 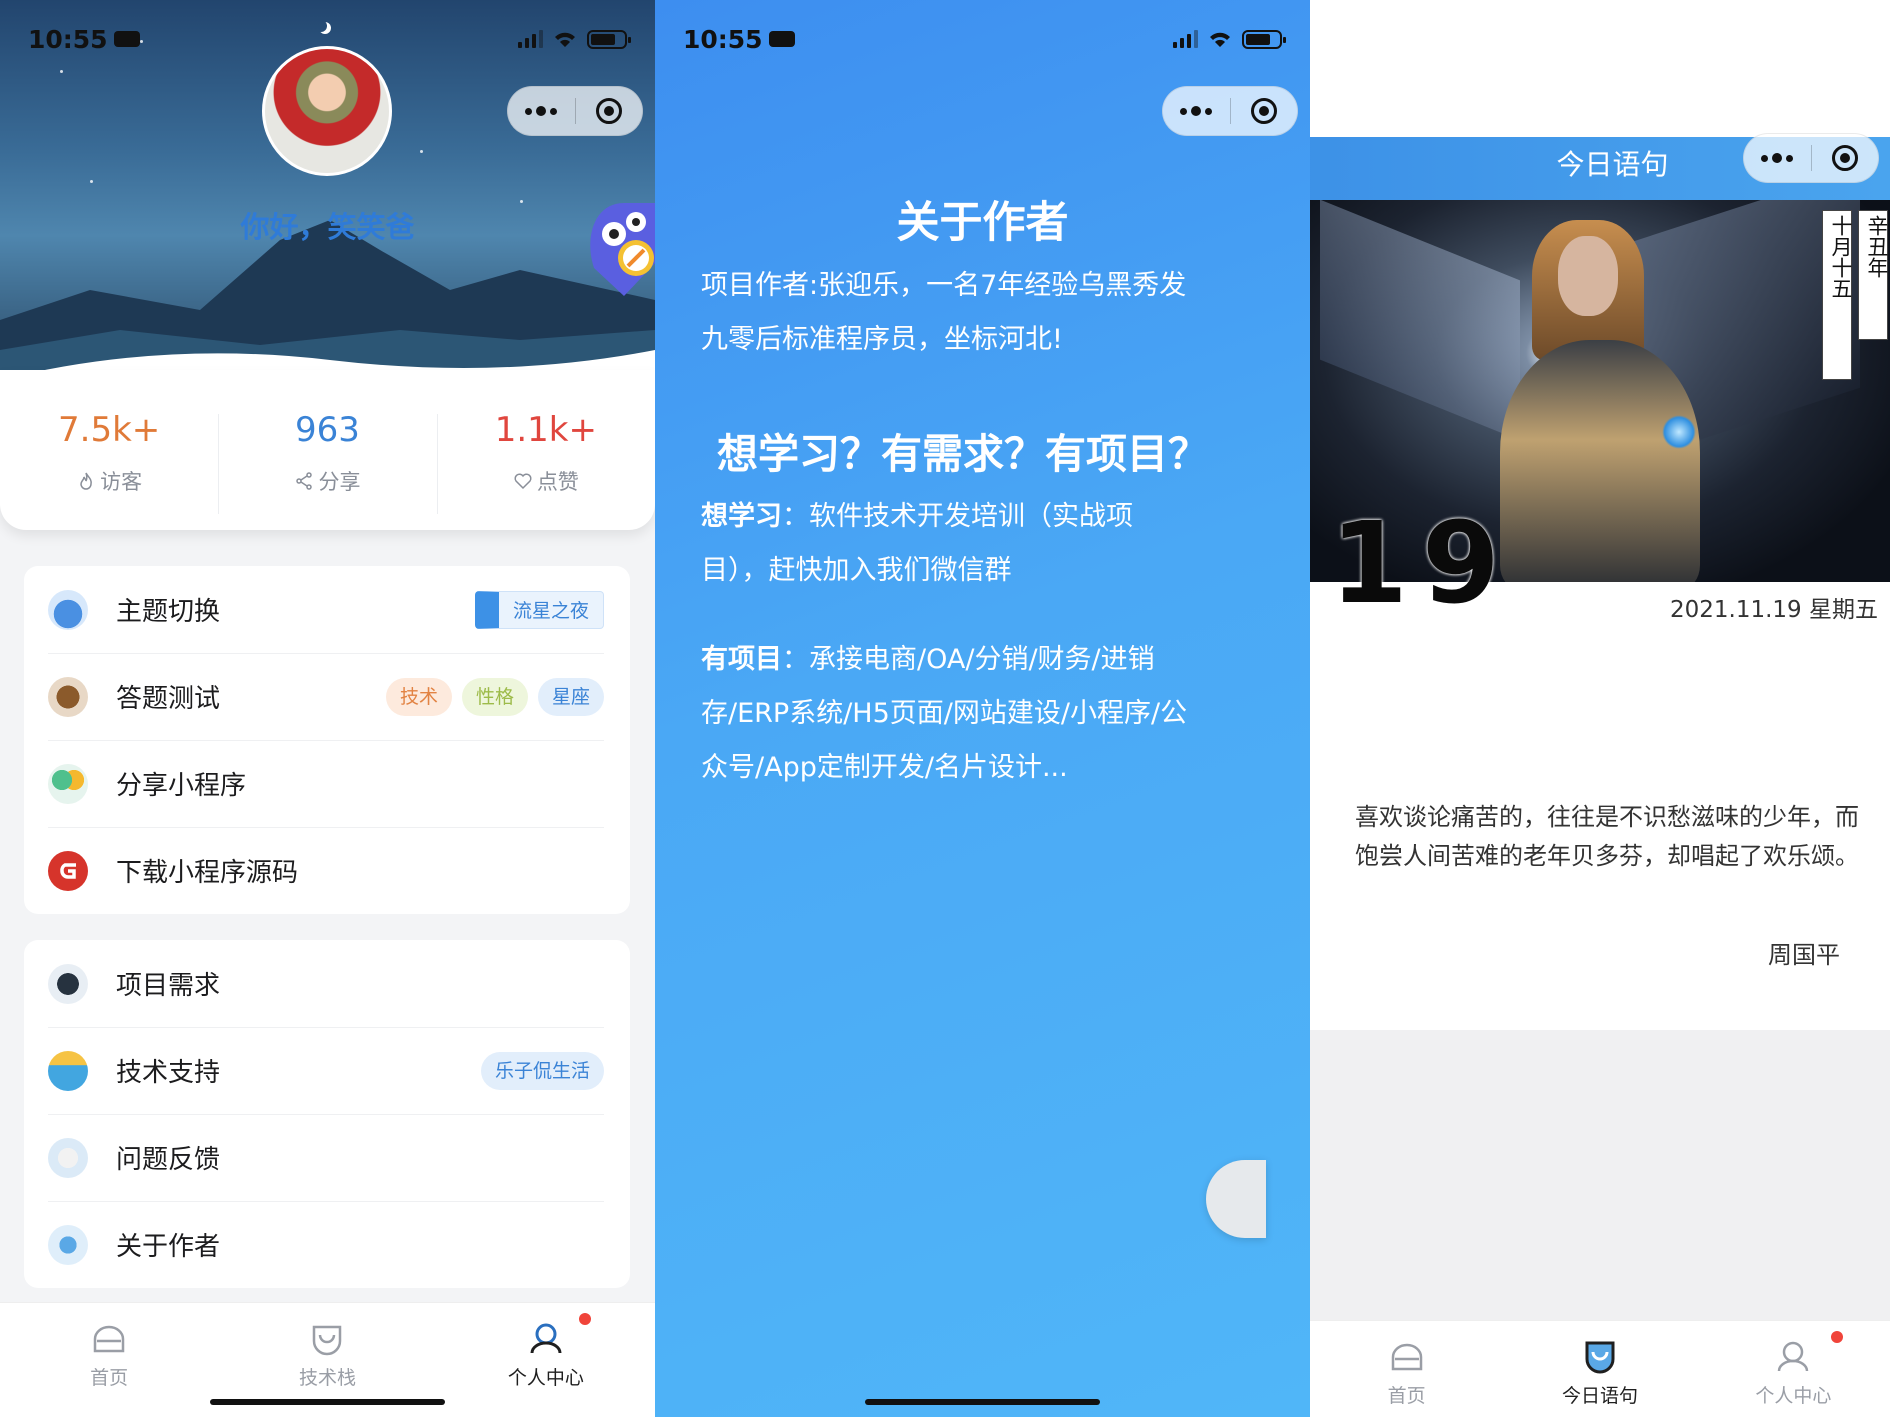 I want to click on tab-label: 技术栈, so click(x=327, y=1378).